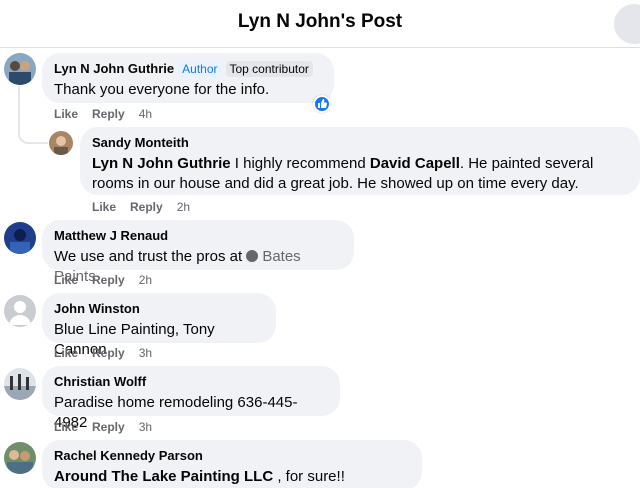 The height and width of the screenshot is (488, 640). What do you see at coordinates (252, 256) in the screenshot?
I see `page-icon` at bounding box center [252, 256].